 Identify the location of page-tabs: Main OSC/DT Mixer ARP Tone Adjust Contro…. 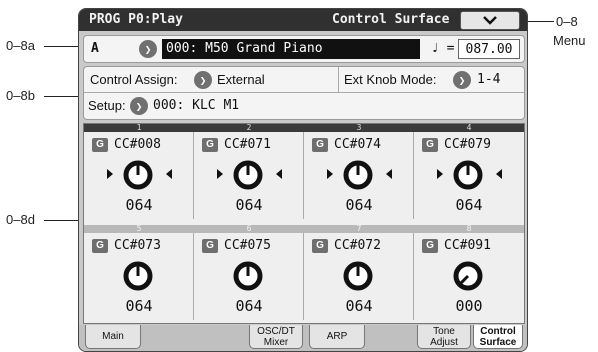
(303, 338).